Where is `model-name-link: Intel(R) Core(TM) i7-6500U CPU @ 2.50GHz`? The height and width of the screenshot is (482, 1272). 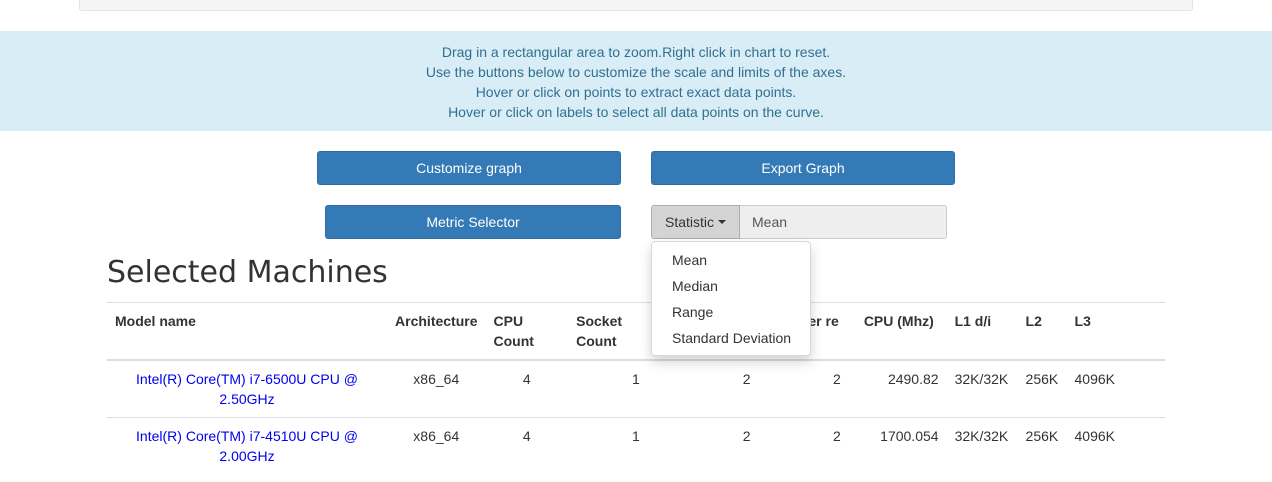 model-name-link: Intel(R) Core(TM) i7-6500U CPU @ 2.50GHz is located at coordinates (247, 388).